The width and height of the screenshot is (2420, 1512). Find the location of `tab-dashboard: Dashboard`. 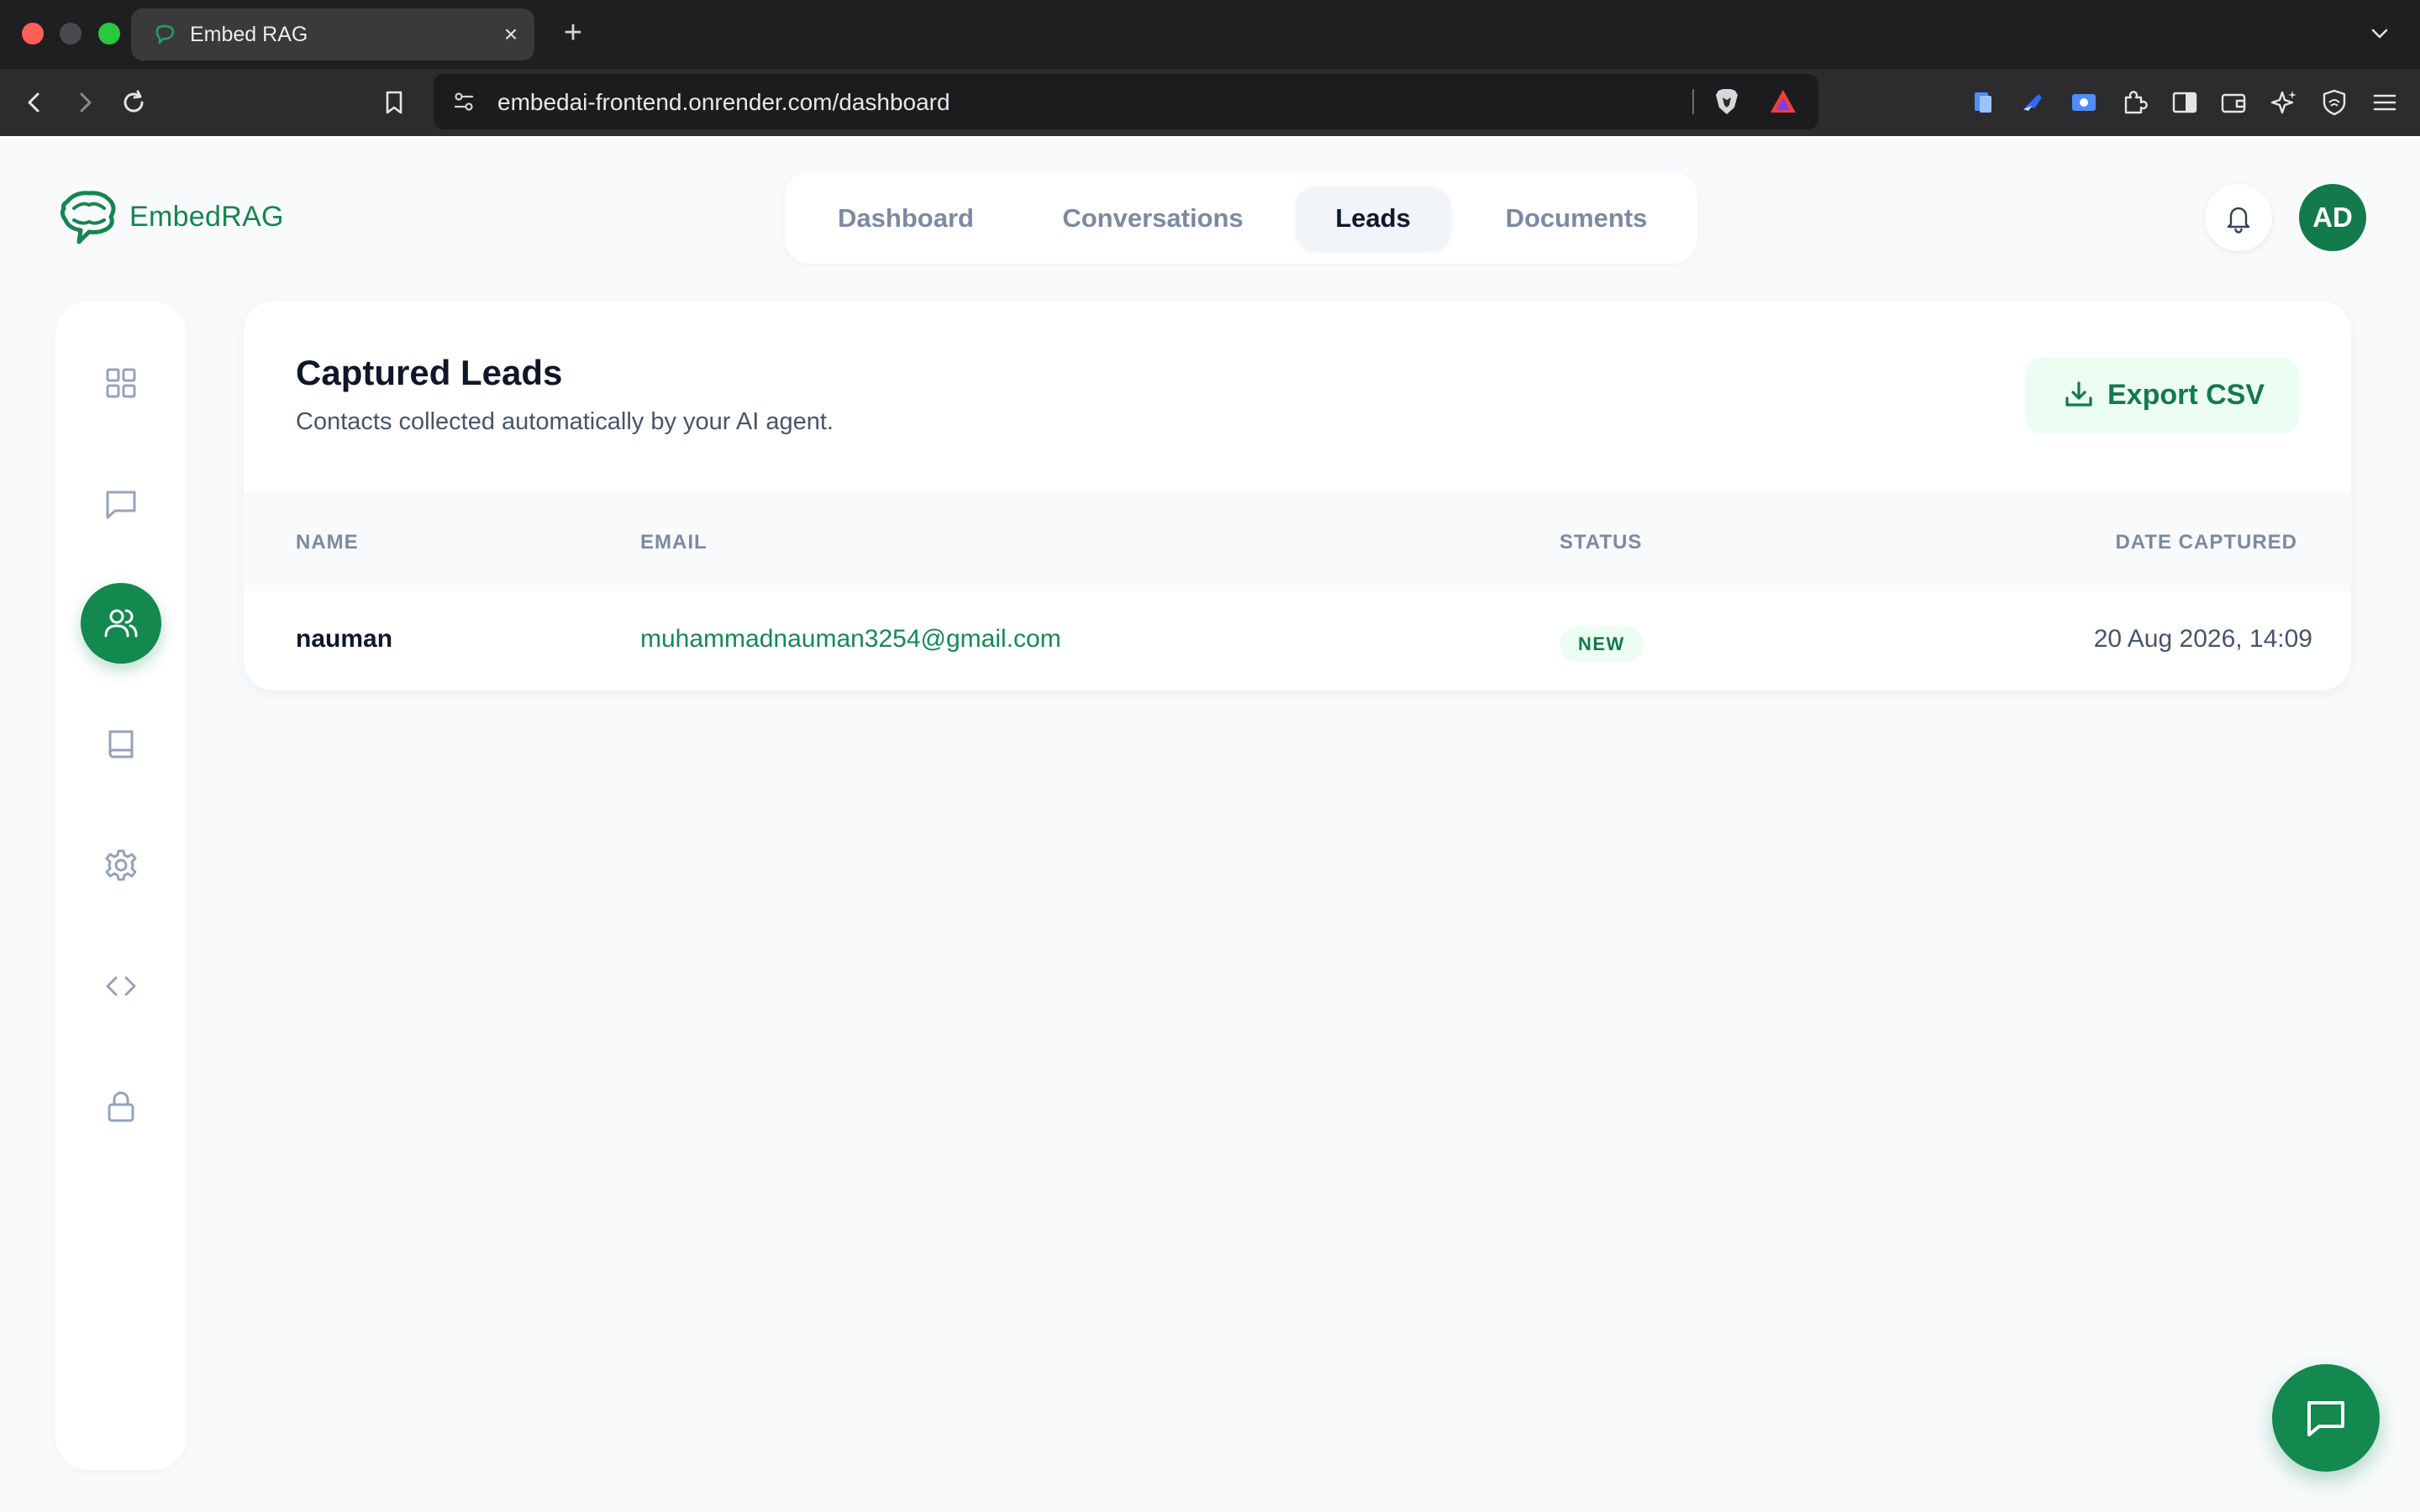

tab-dashboard: Dashboard is located at coordinates (905, 218).